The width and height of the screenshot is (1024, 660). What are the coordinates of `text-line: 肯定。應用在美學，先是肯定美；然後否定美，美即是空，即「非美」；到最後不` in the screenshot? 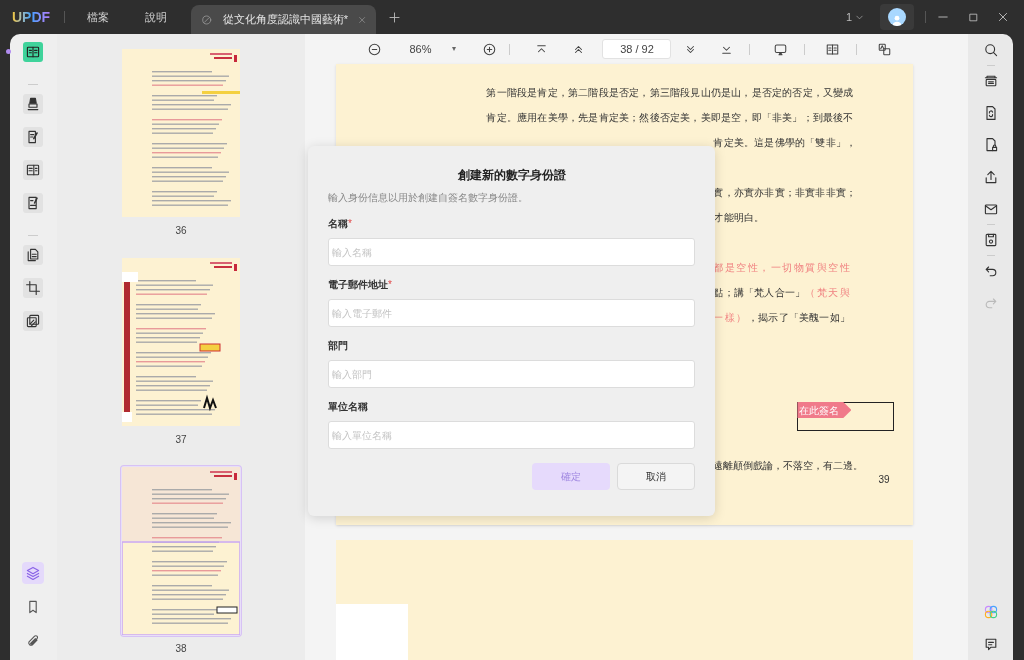 It's located at (670, 118).